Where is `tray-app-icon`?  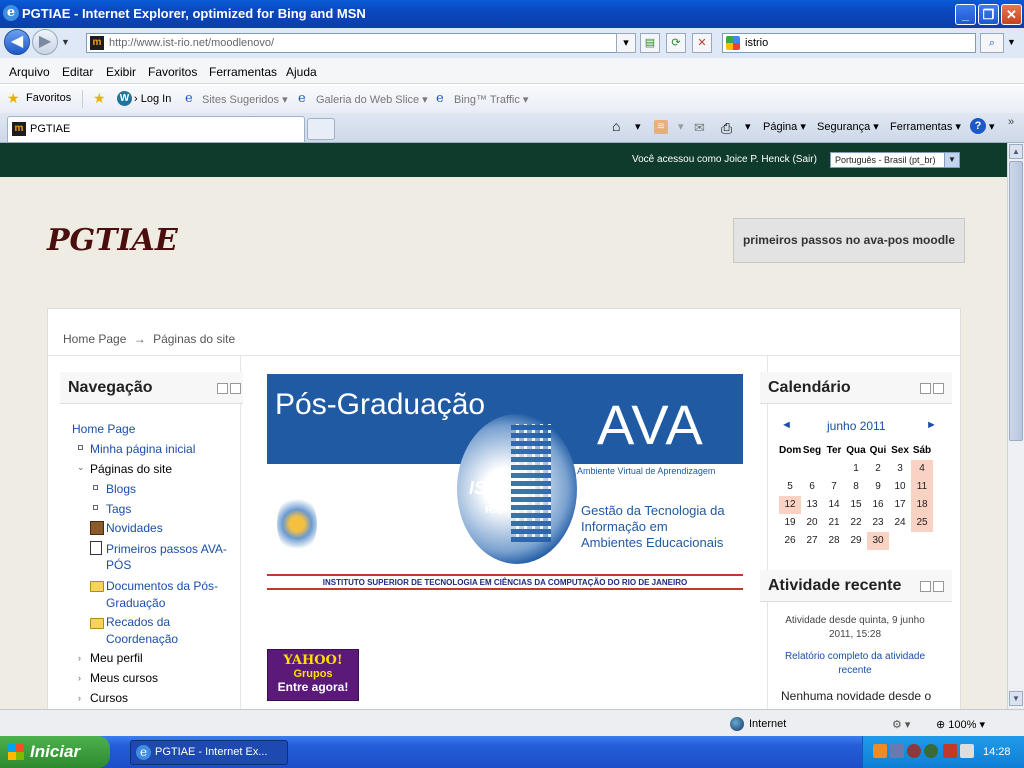 tray-app-icon is located at coordinates (880, 751).